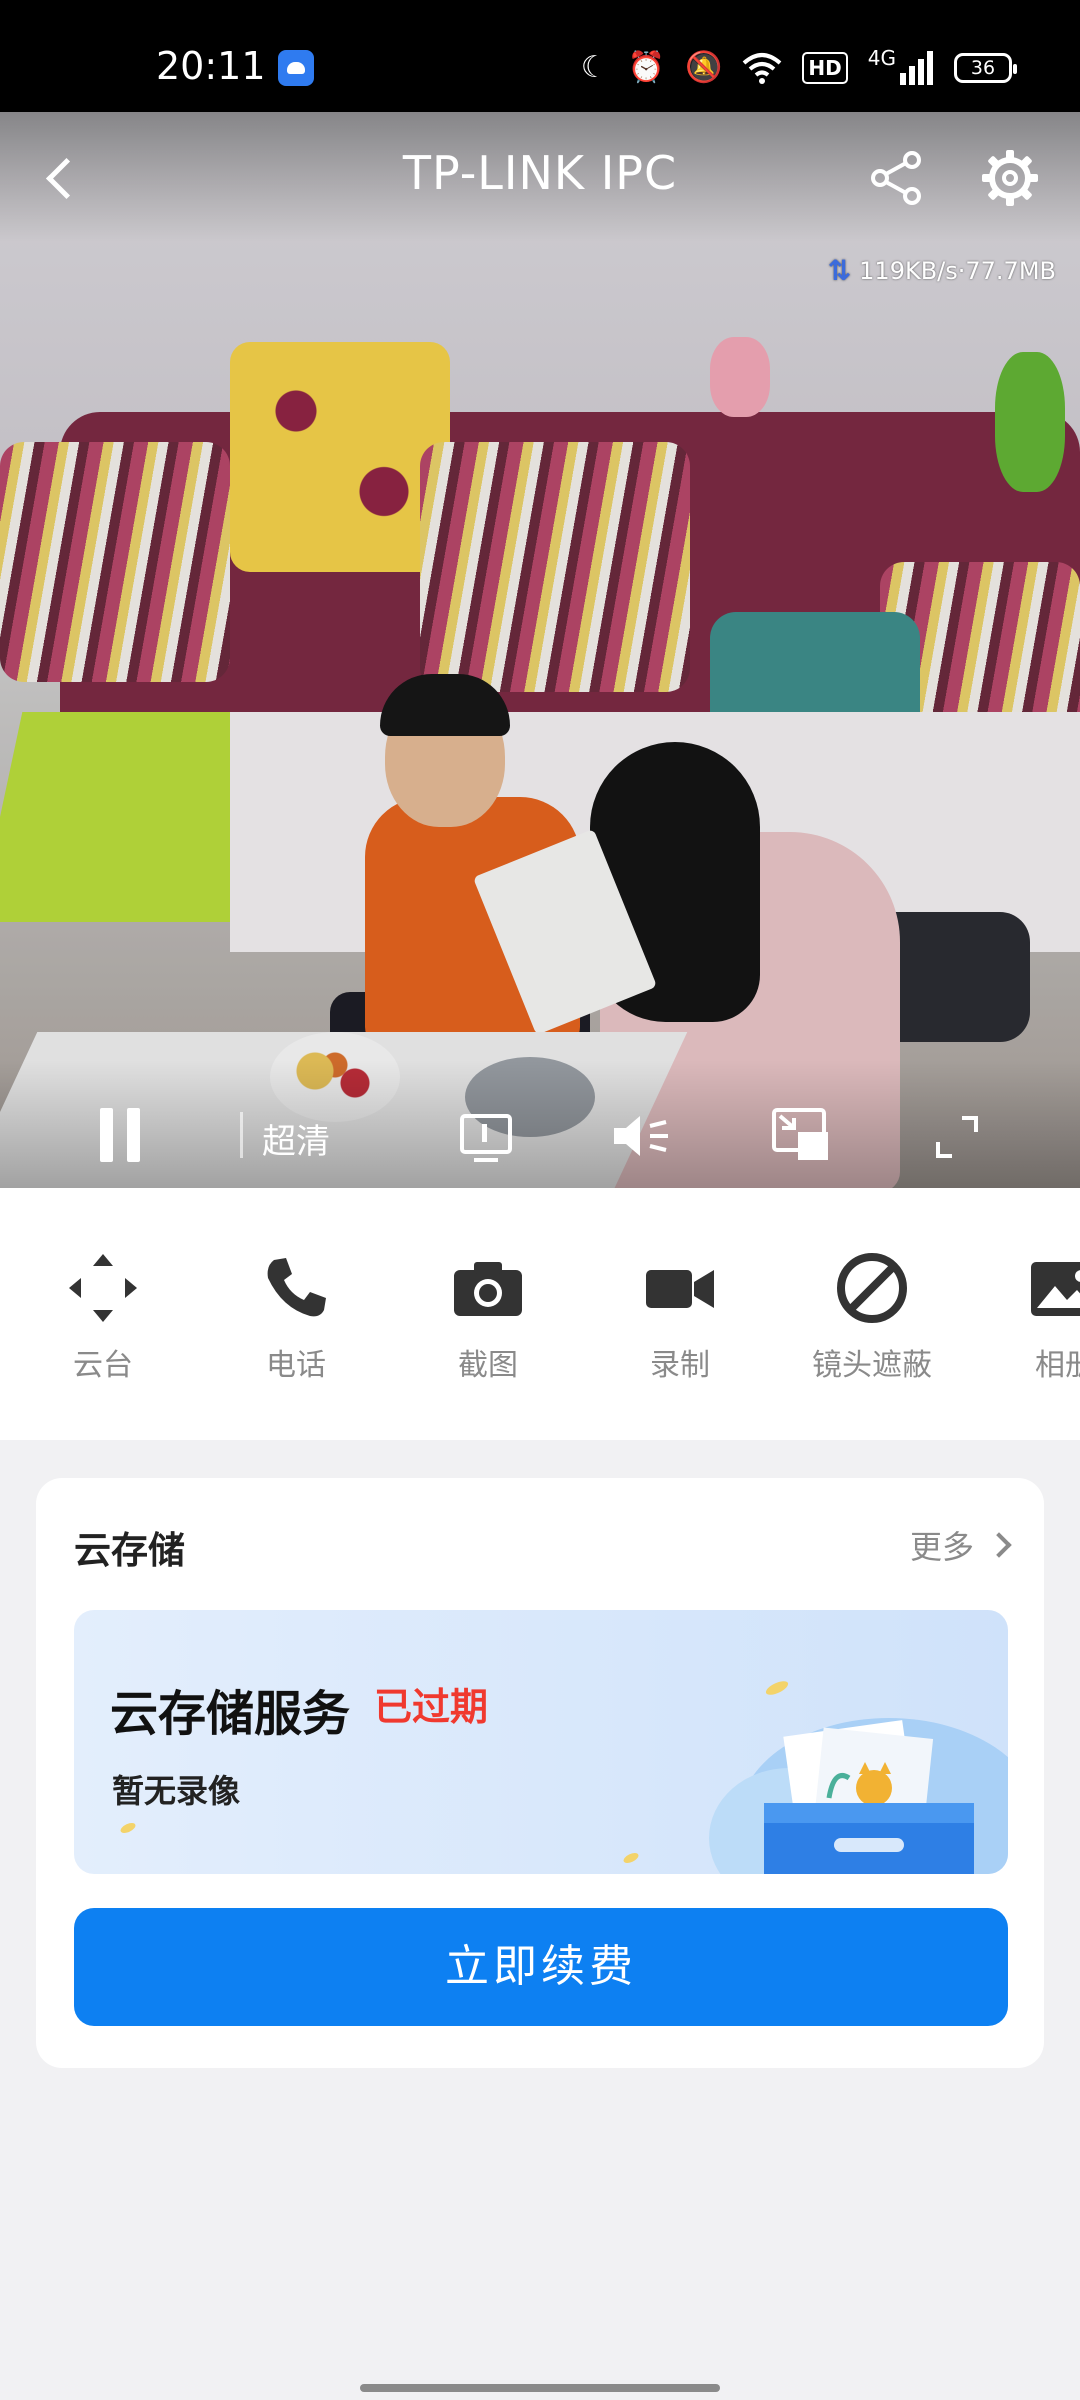  What do you see at coordinates (541, 1967) in the screenshot?
I see `renew-now-button: 立即续费` at bounding box center [541, 1967].